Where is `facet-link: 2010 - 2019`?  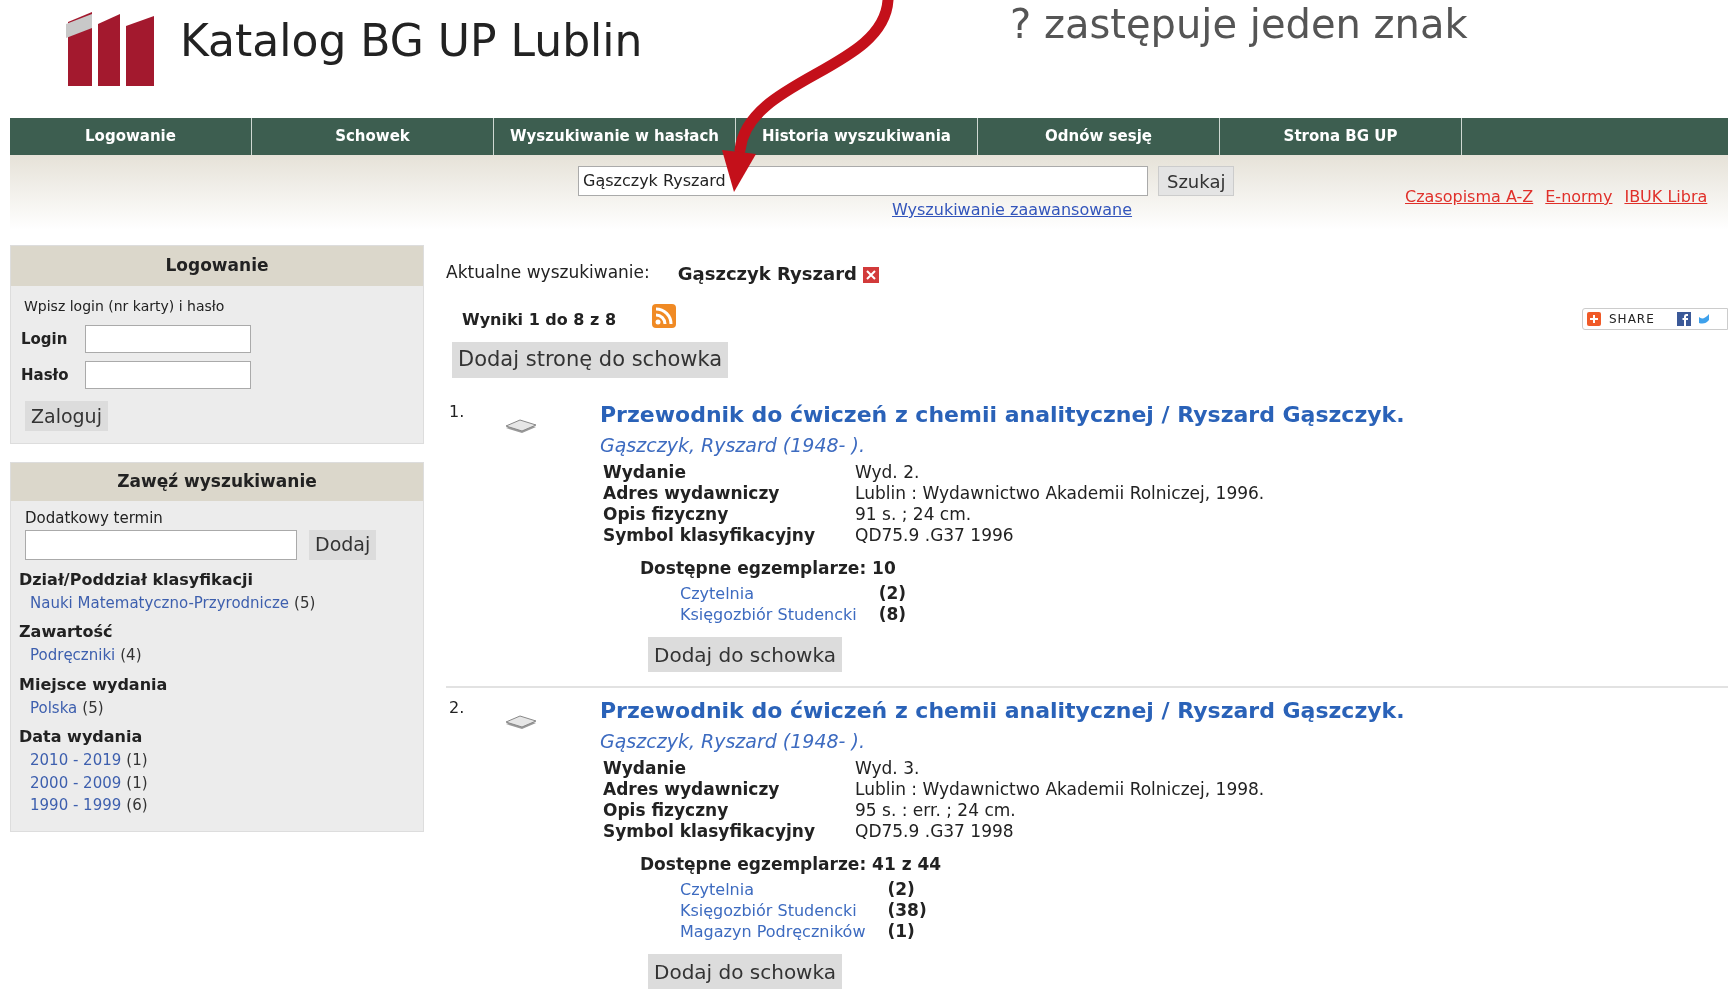 facet-link: 2010 - 2019 is located at coordinates (76, 760).